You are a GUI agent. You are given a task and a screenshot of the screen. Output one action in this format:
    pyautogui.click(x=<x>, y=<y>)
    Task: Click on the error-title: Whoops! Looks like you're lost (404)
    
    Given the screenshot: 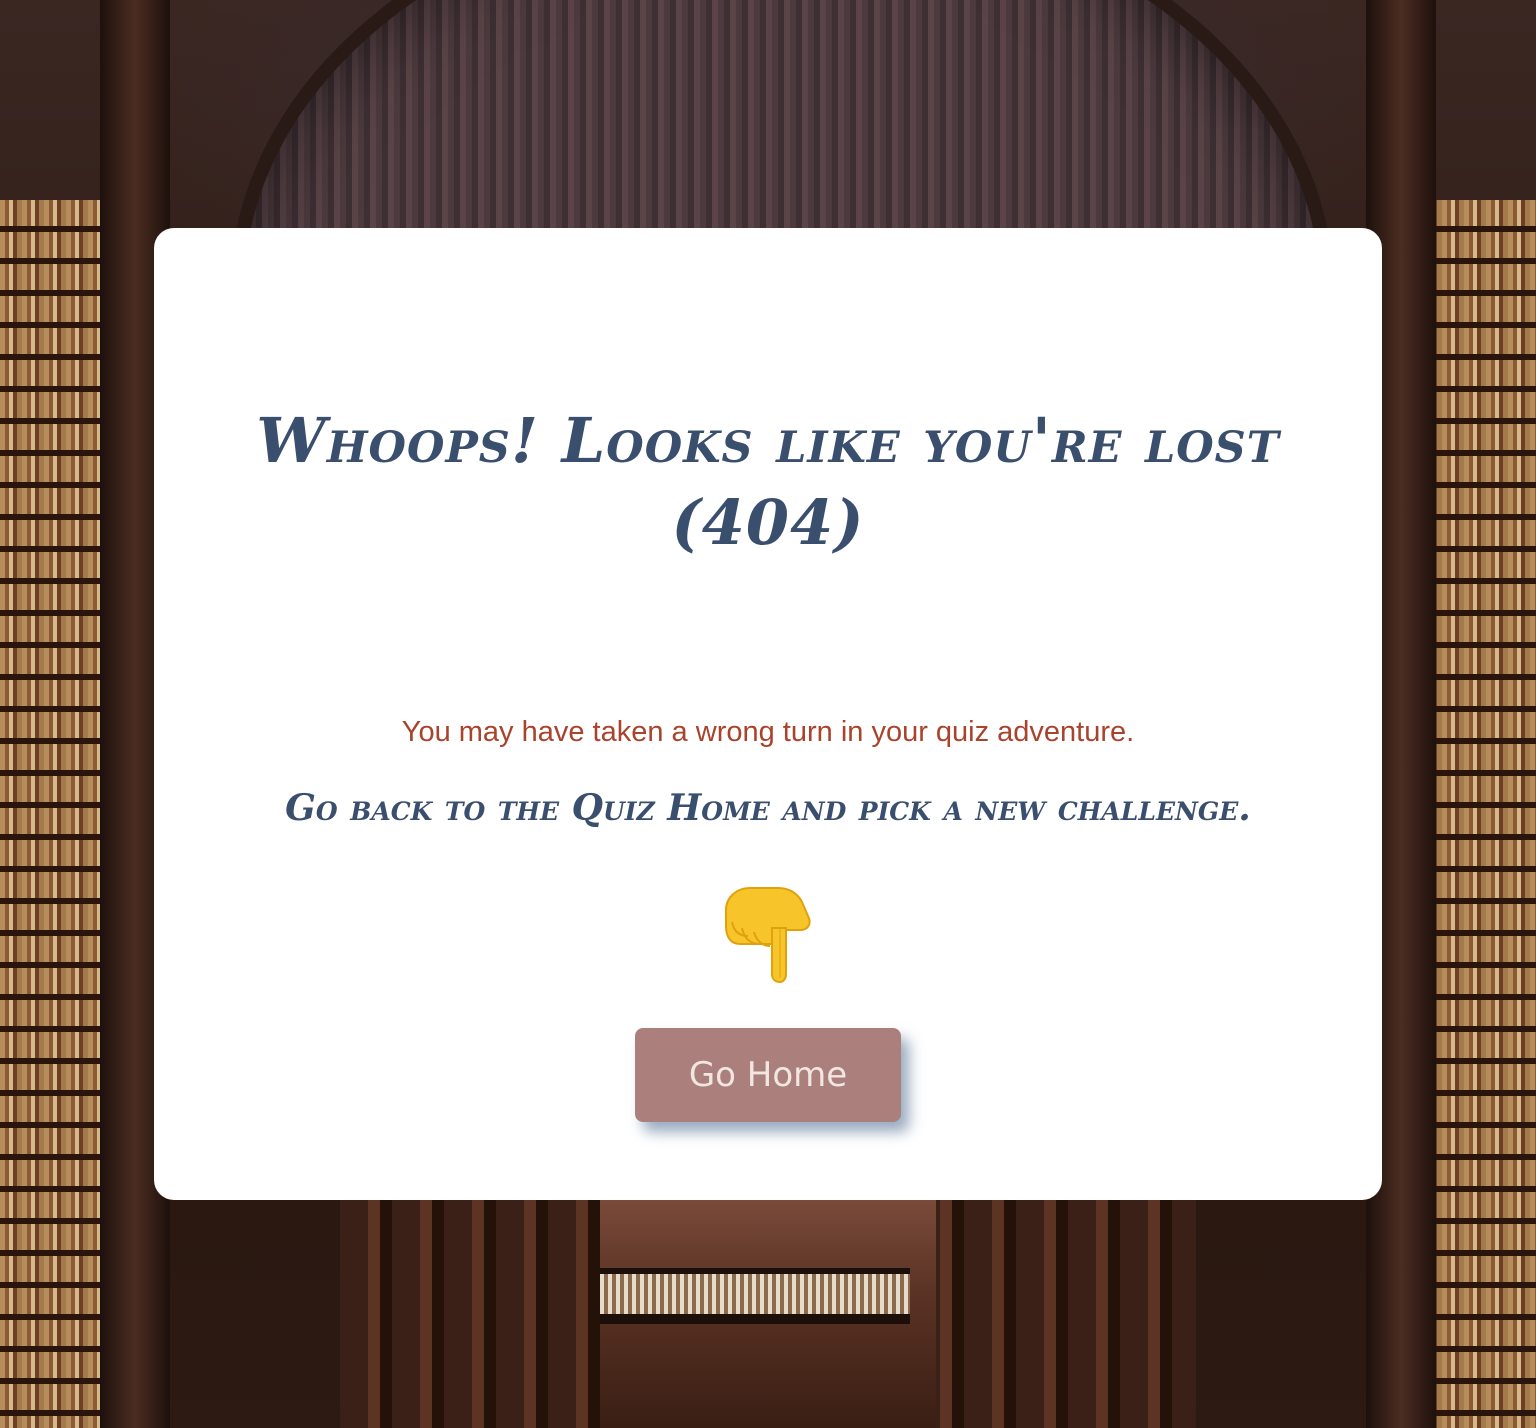 What is the action you would take?
    pyautogui.click(x=768, y=481)
    